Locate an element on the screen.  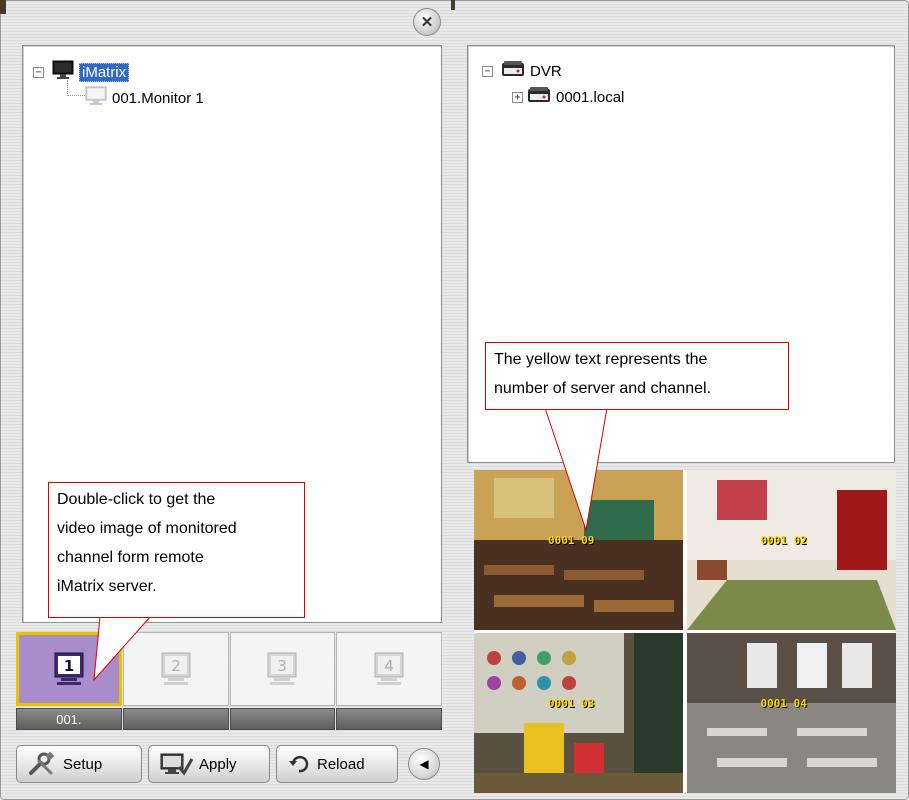
monitor-number-strip: 001. is located at coordinates (229, 719).